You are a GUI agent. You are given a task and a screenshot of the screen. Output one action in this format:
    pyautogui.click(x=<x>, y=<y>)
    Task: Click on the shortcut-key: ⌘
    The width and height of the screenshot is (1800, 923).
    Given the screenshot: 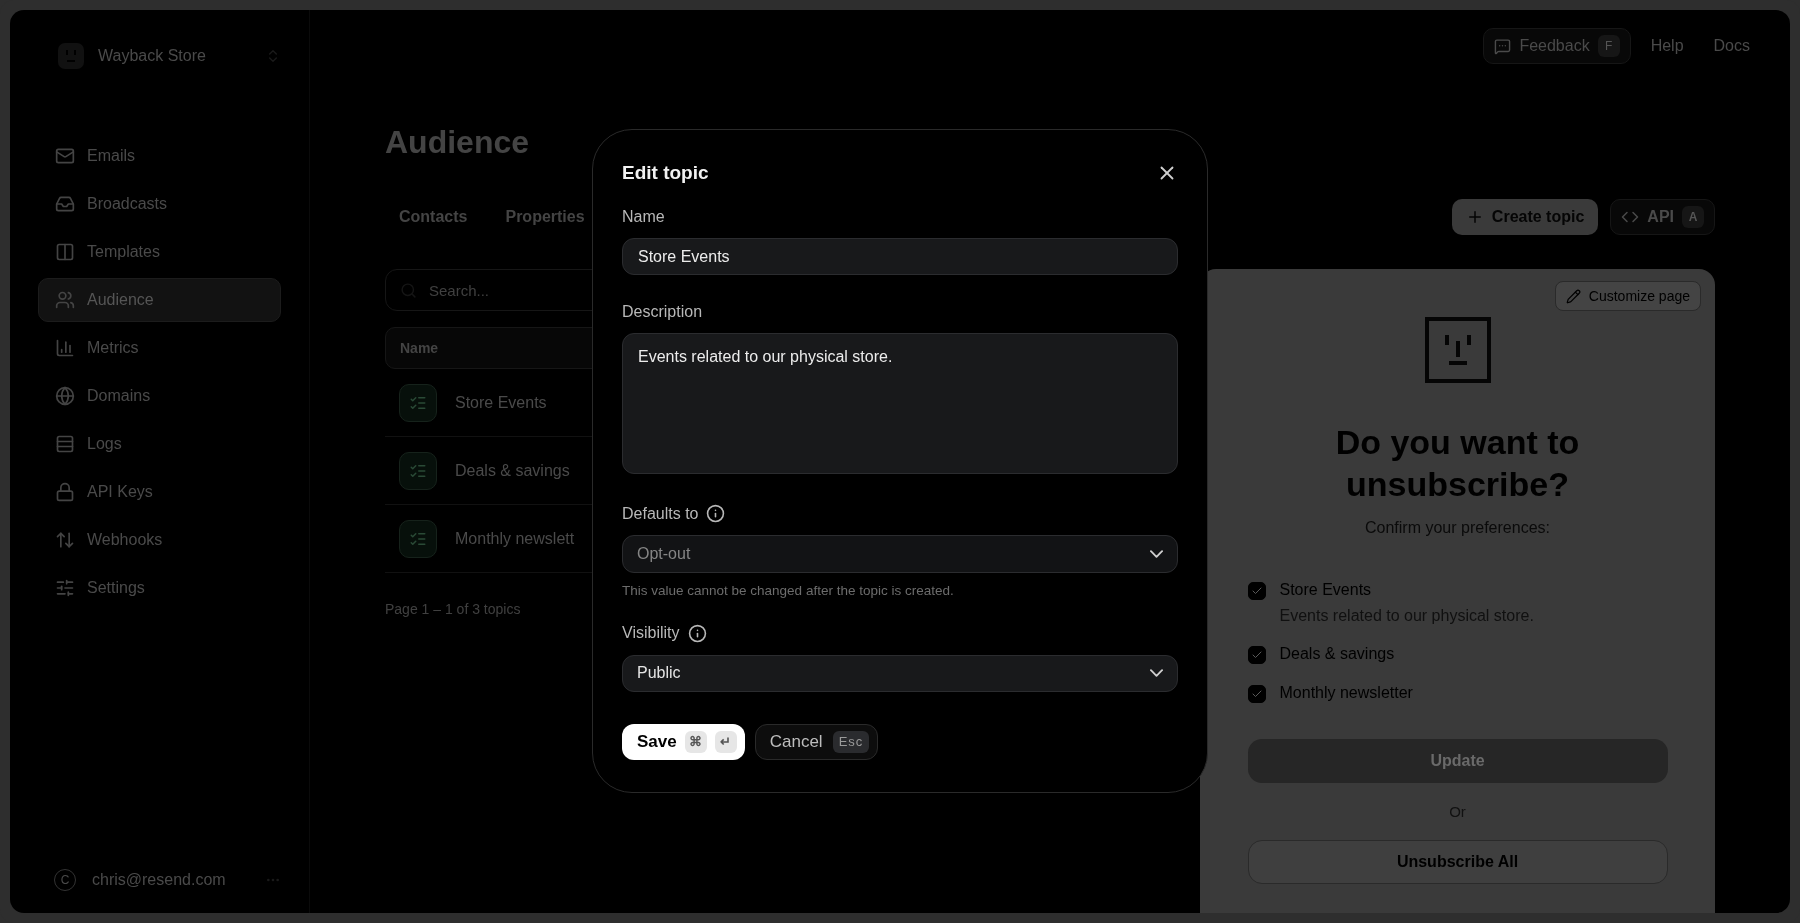 What is the action you would take?
    pyautogui.click(x=695, y=742)
    